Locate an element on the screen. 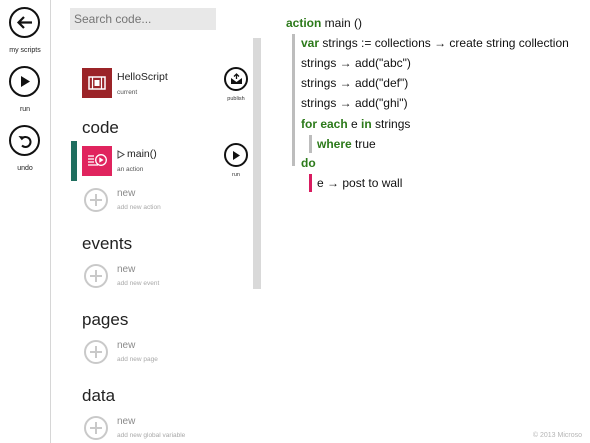  section-events-heading: events is located at coordinates (107, 243).